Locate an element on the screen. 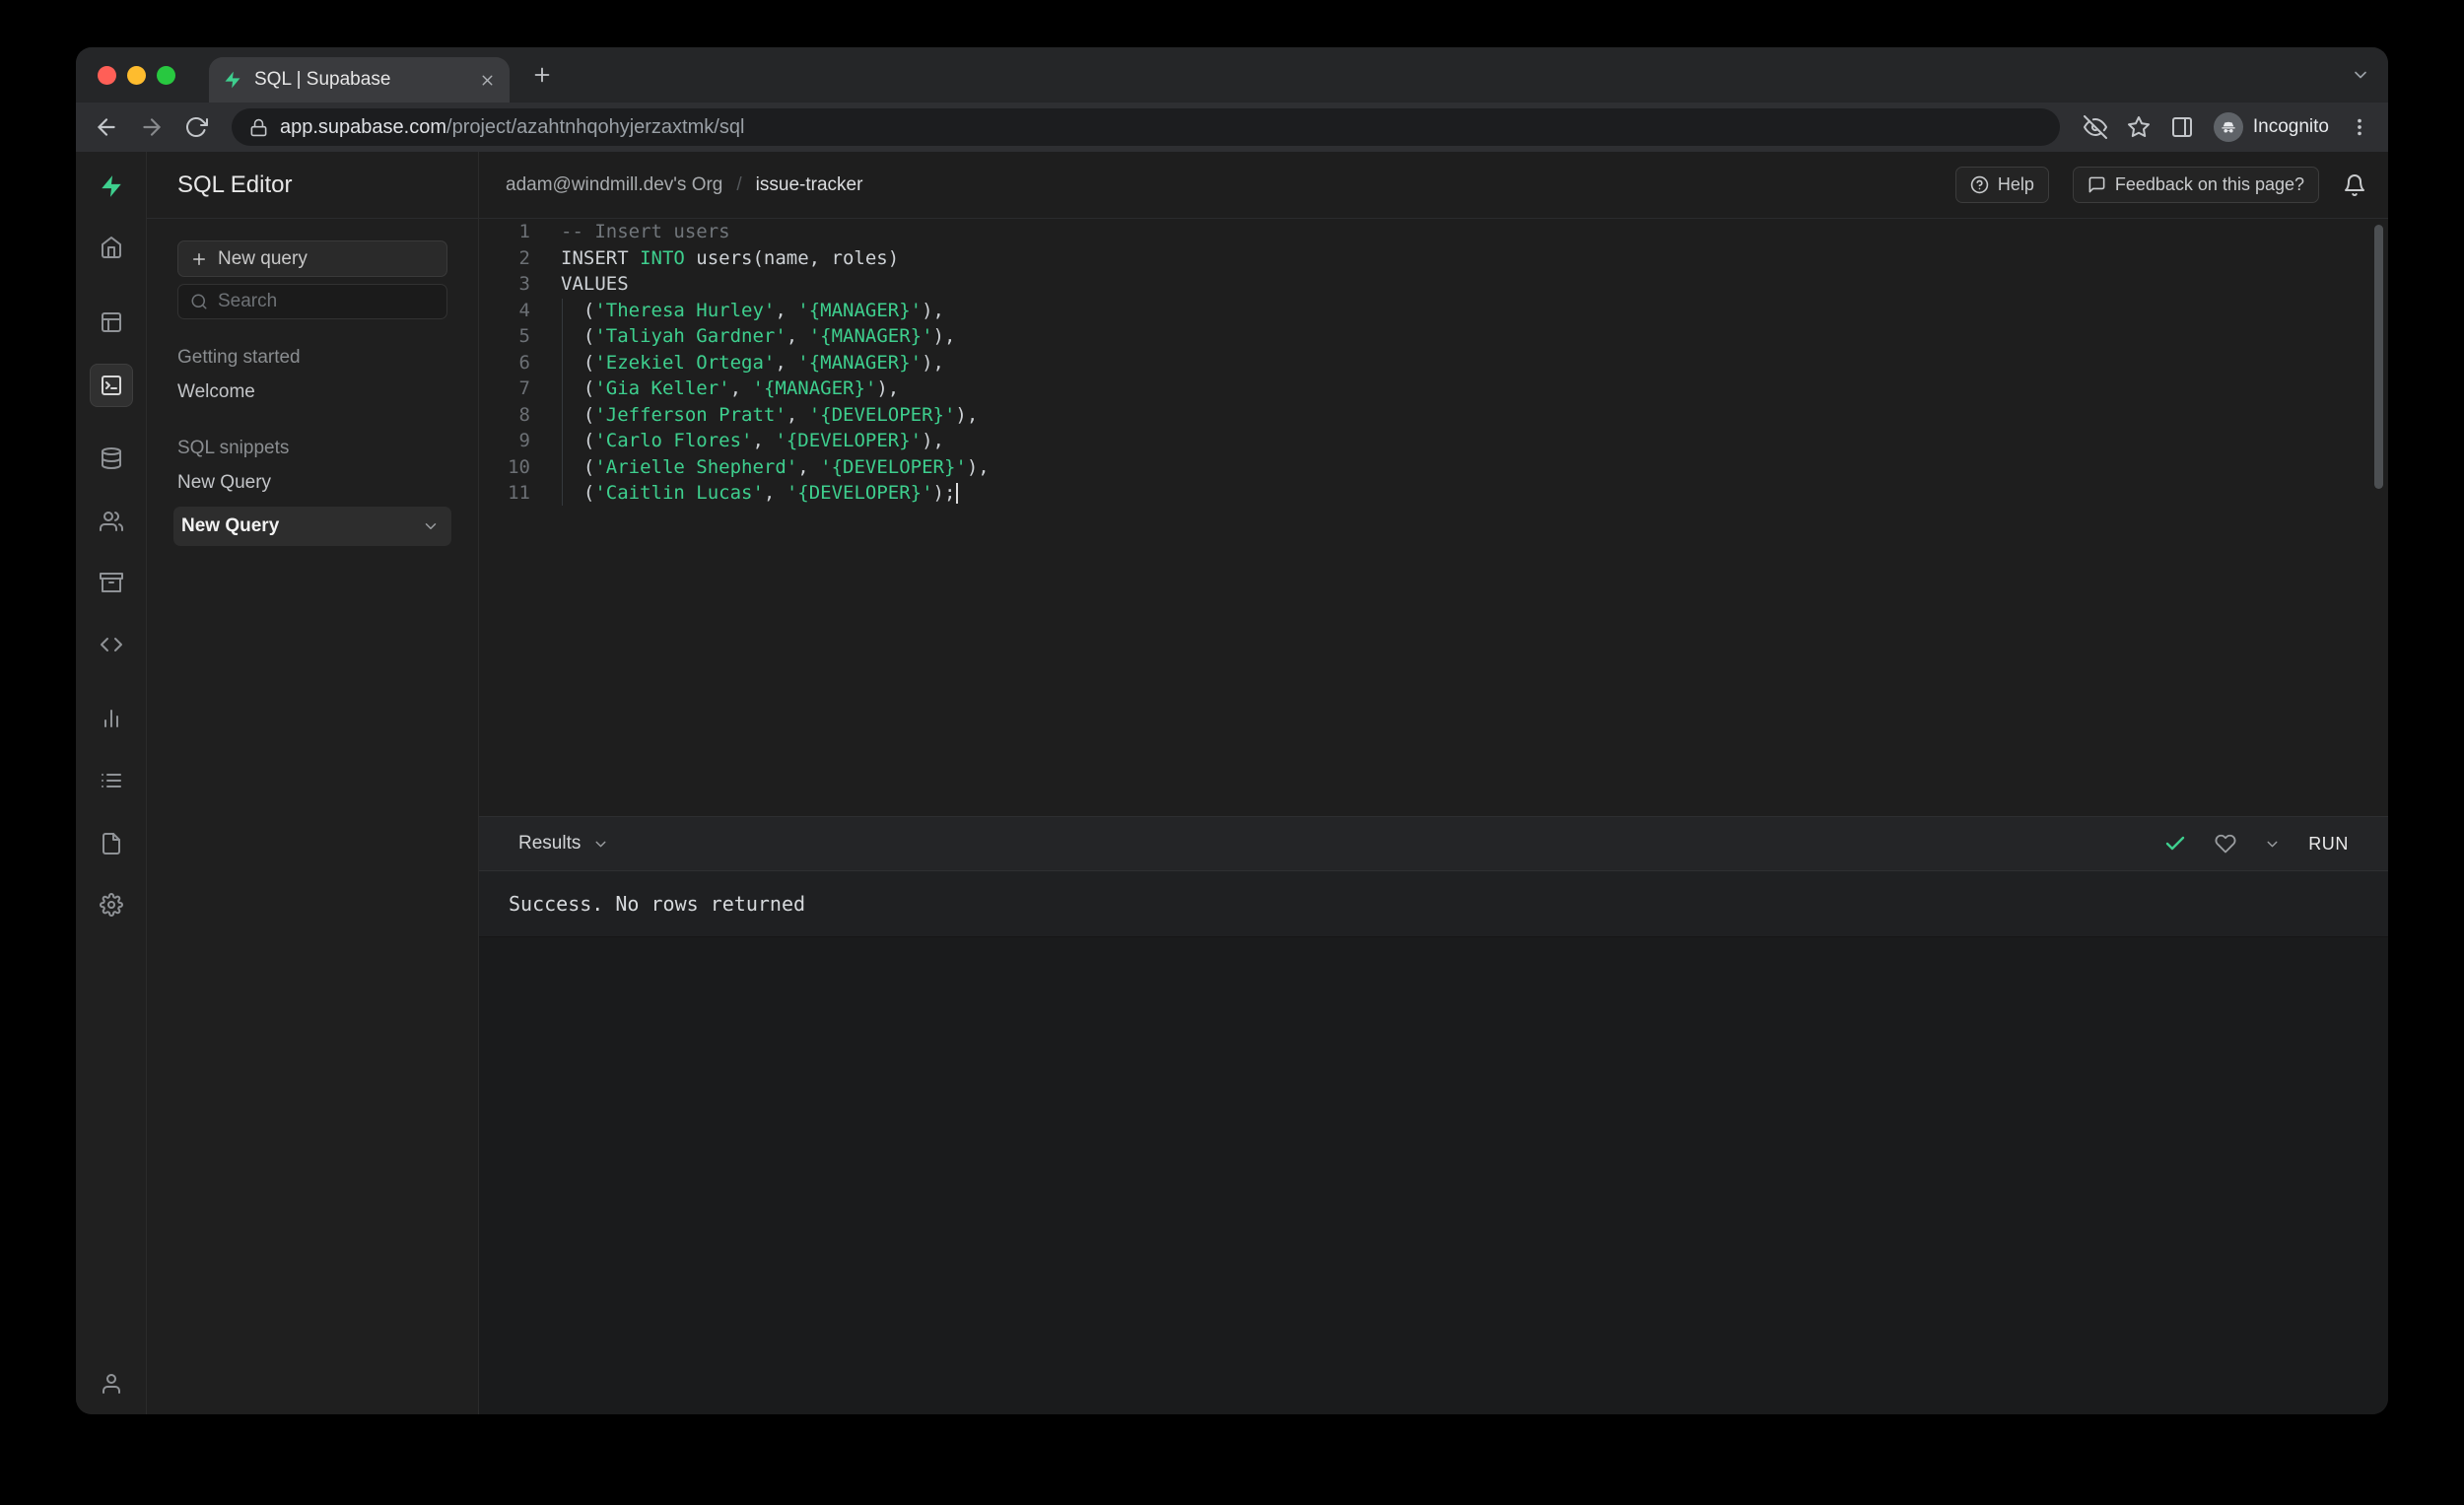 Image resolution: width=2464 pixels, height=1505 pixels. tab-search-chevron-icon is located at coordinates (2360, 75).